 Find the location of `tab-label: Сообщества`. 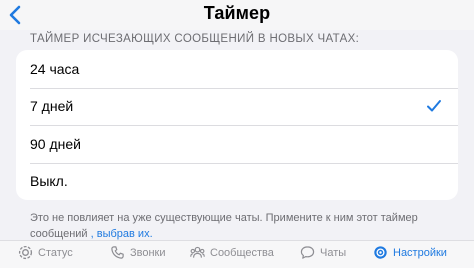

tab-label: Сообщества is located at coordinates (242, 252).